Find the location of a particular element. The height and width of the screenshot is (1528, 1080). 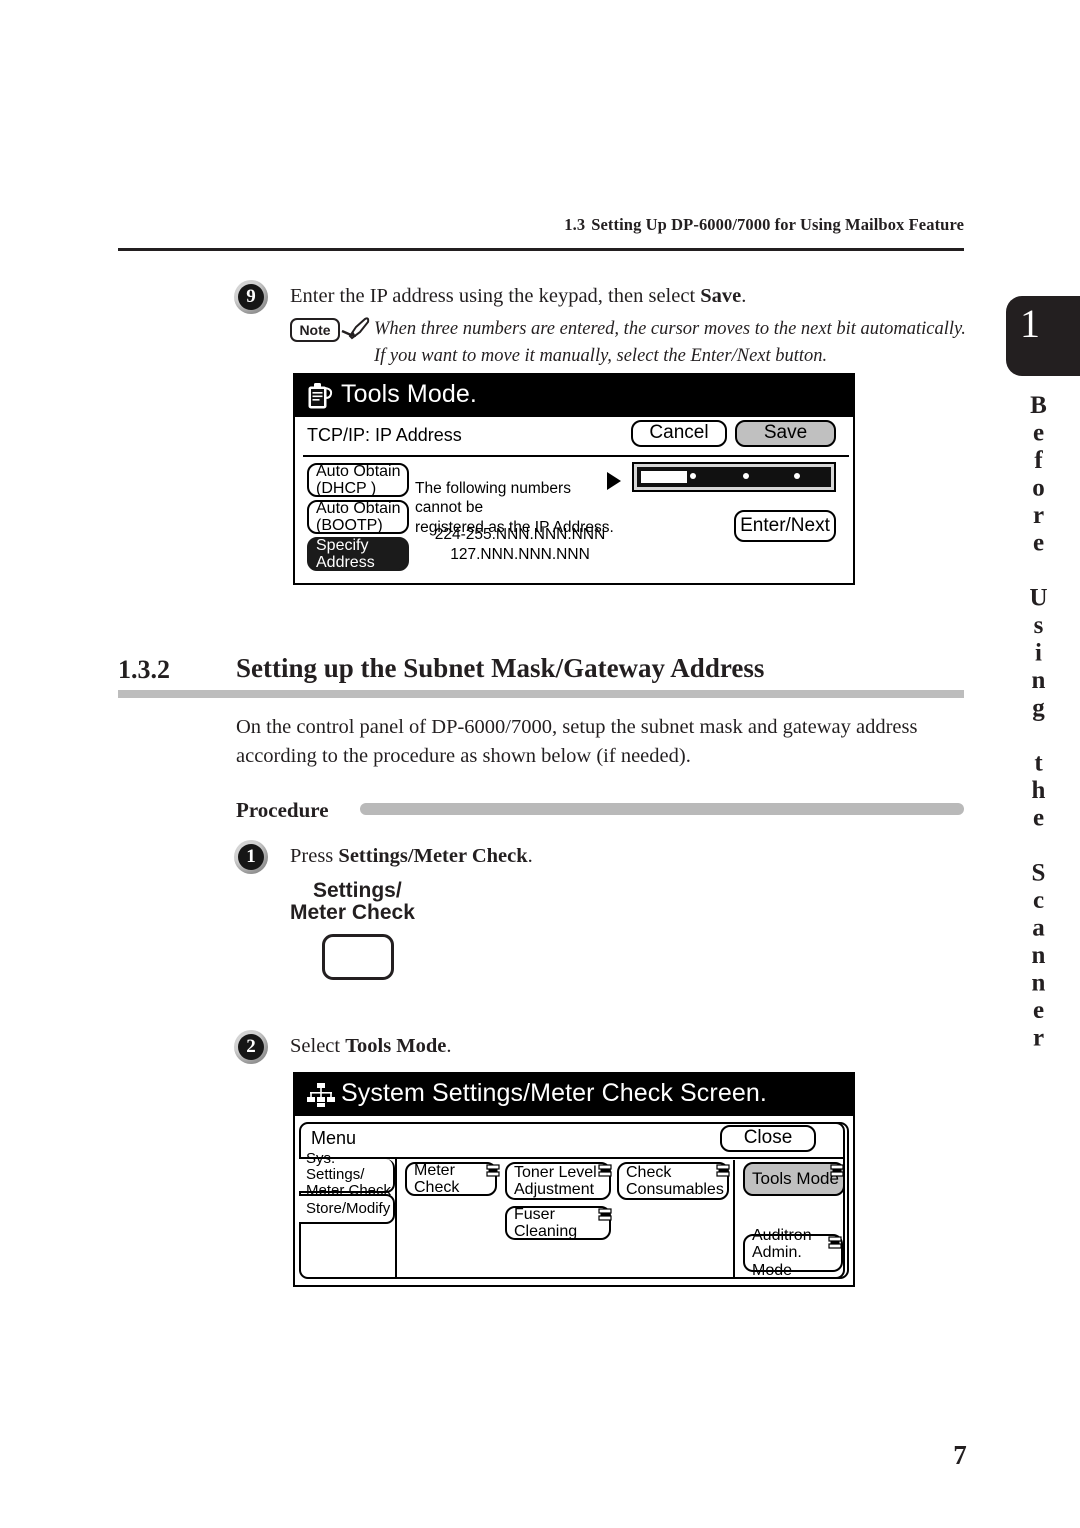

step-1-text: Press Settings/Meter Check. is located at coordinates (590, 856).